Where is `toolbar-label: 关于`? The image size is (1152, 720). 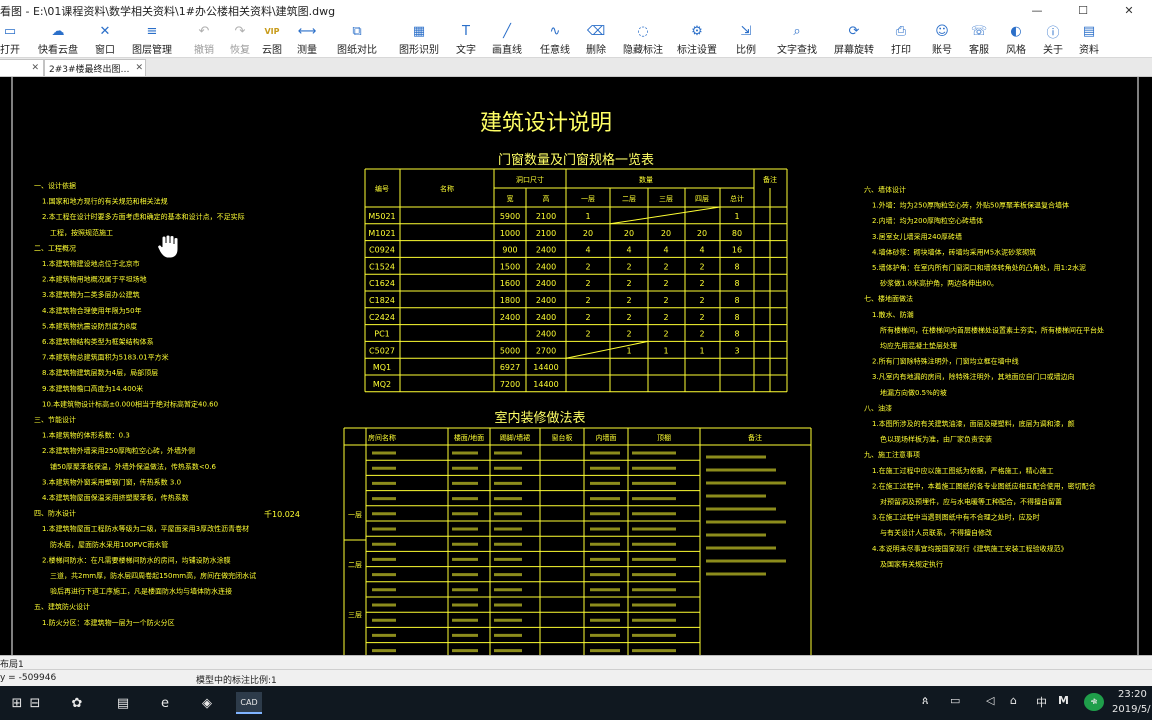
toolbar-label: 关于 is located at coordinates (1053, 50).